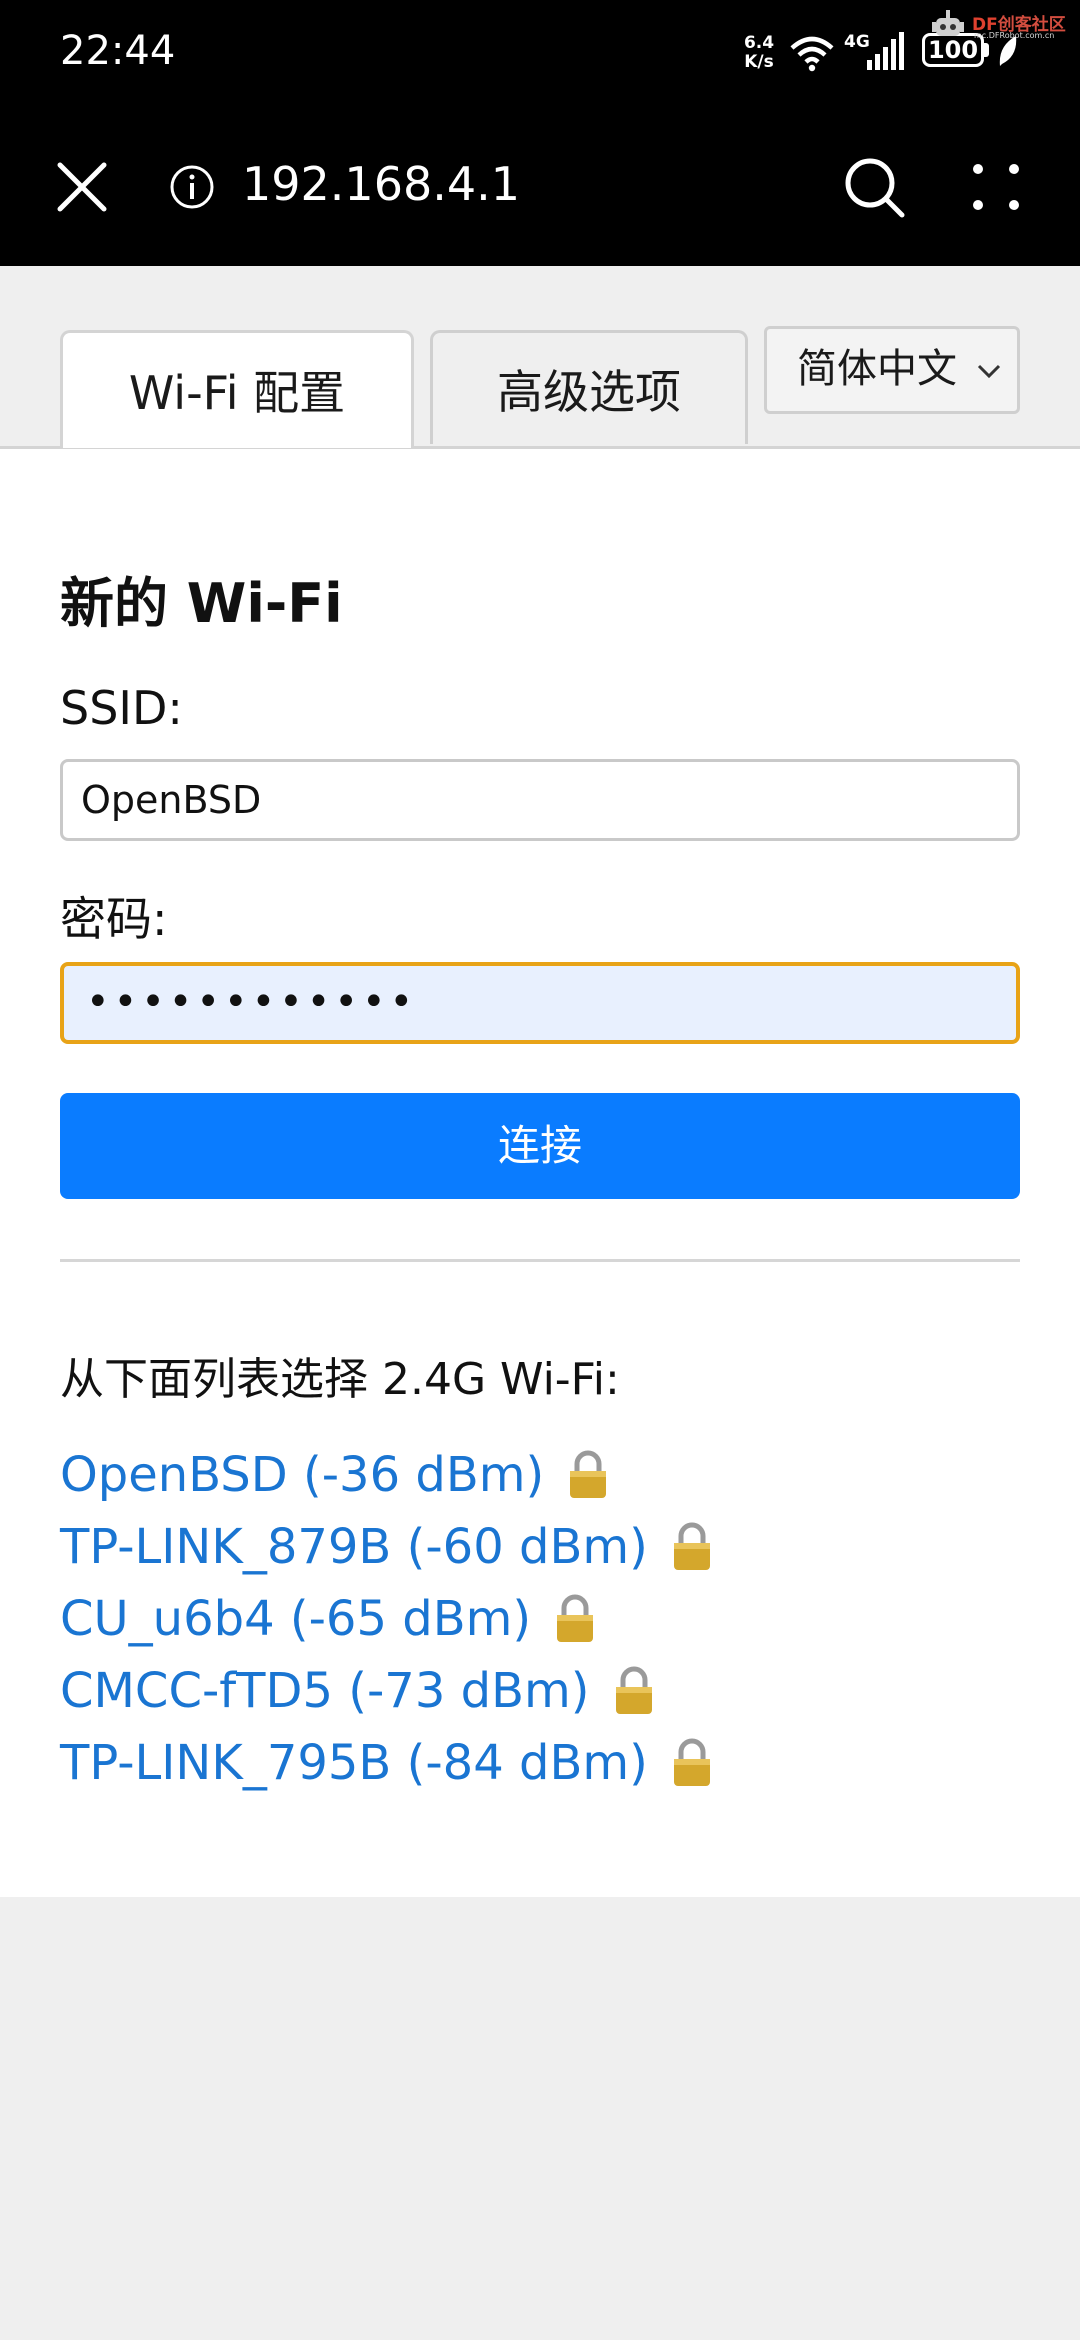  I want to click on robot-logo-icon, so click(948, 23).